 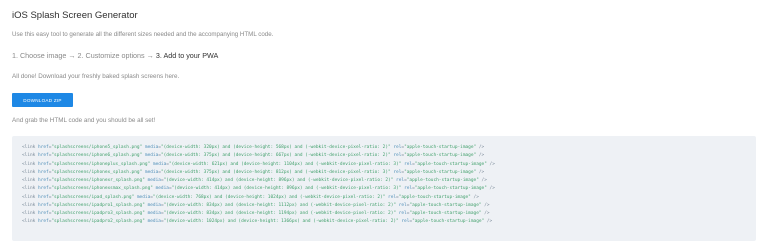 I want to click on step-choose-image: 1. Choose image, so click(x=39, y=55).